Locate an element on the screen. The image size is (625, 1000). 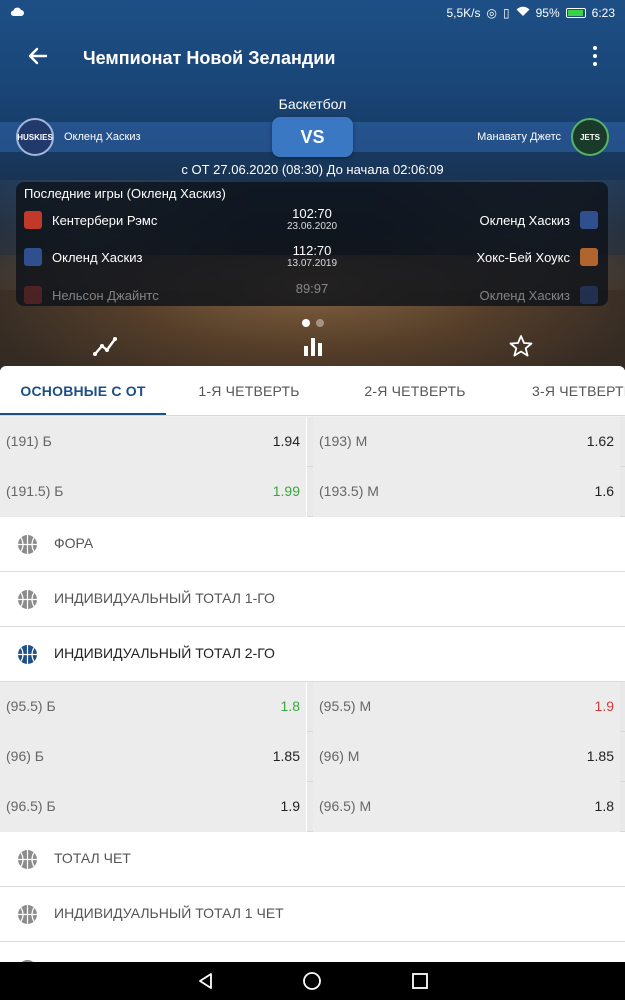
market-section-total-quarter: ТОТАЛ ЧЕТ is located at coordinates (312, 859).